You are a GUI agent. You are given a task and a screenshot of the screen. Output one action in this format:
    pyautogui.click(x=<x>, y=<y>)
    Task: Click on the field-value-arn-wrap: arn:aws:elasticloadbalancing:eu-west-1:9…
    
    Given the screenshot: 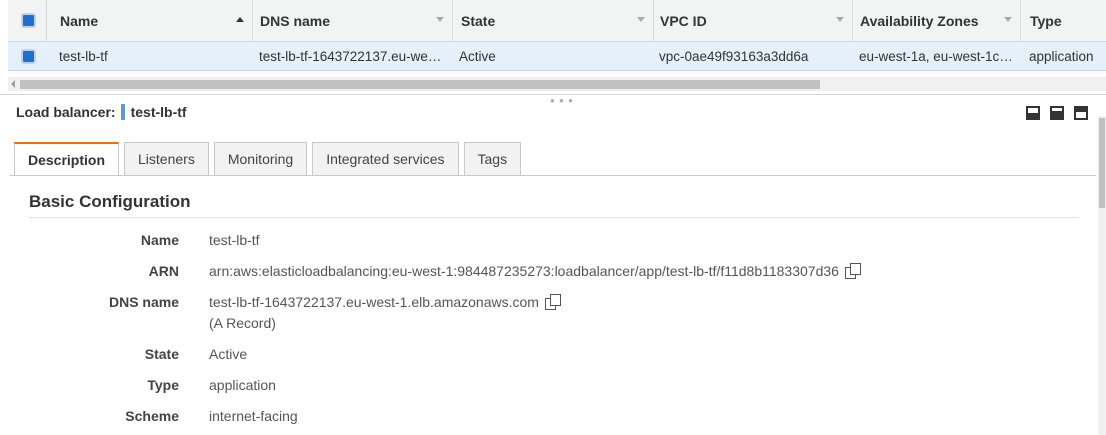 What is the action you would take?
    pyautogui.click(x=535, y=271)
    